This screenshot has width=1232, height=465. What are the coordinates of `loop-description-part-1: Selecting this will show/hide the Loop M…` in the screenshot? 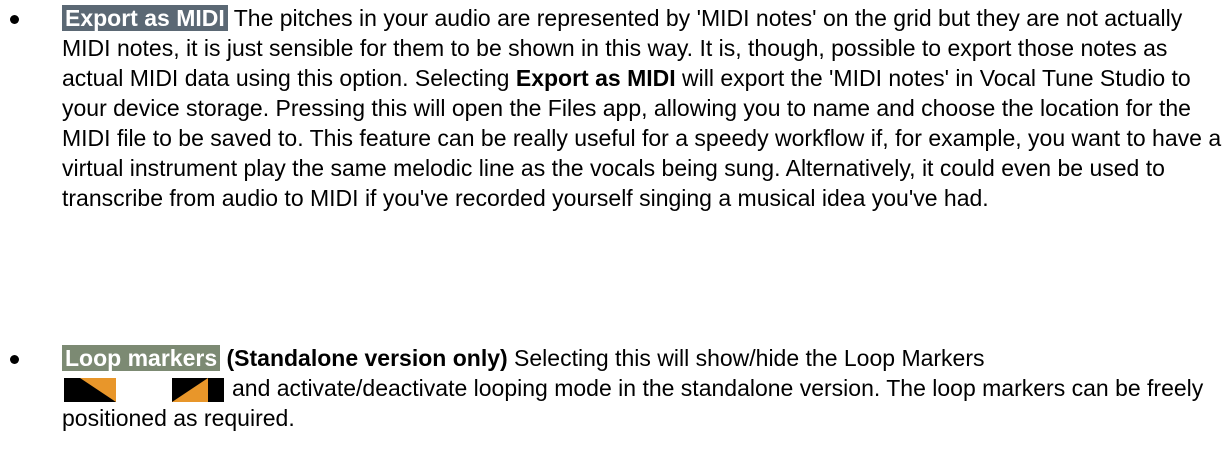 It's located at (746, 358).